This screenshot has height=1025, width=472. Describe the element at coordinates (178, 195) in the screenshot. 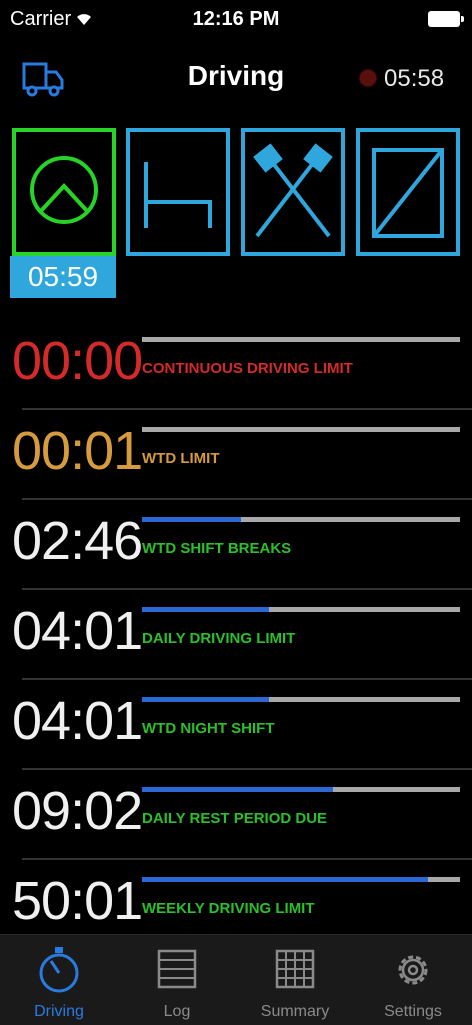

I see `bed-icon` at that location.